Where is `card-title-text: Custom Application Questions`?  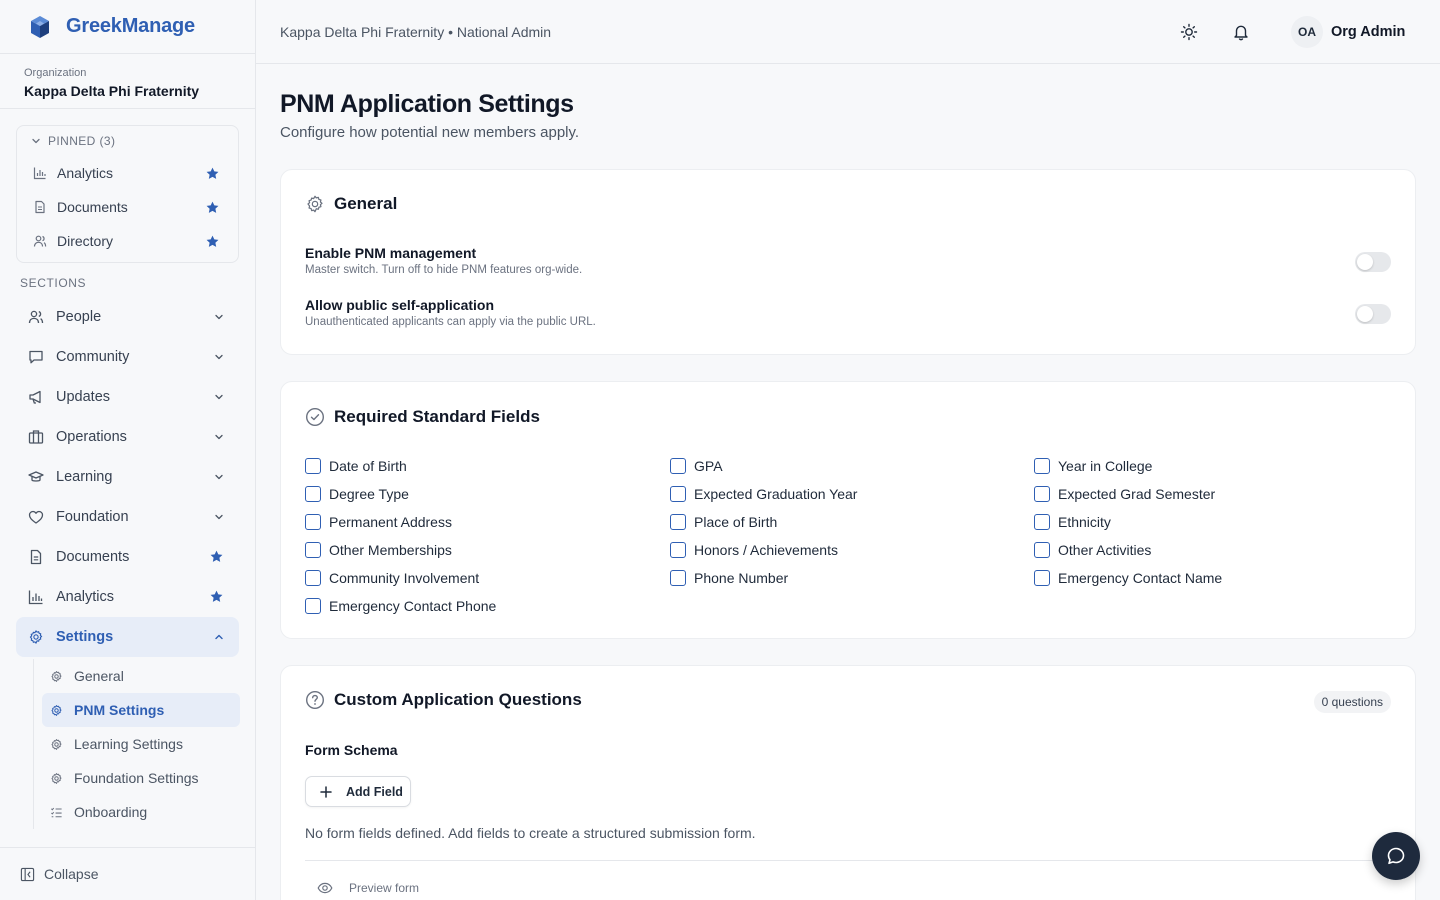
card-title-text: Custom Application Questions is located at coordinates (458, 699).